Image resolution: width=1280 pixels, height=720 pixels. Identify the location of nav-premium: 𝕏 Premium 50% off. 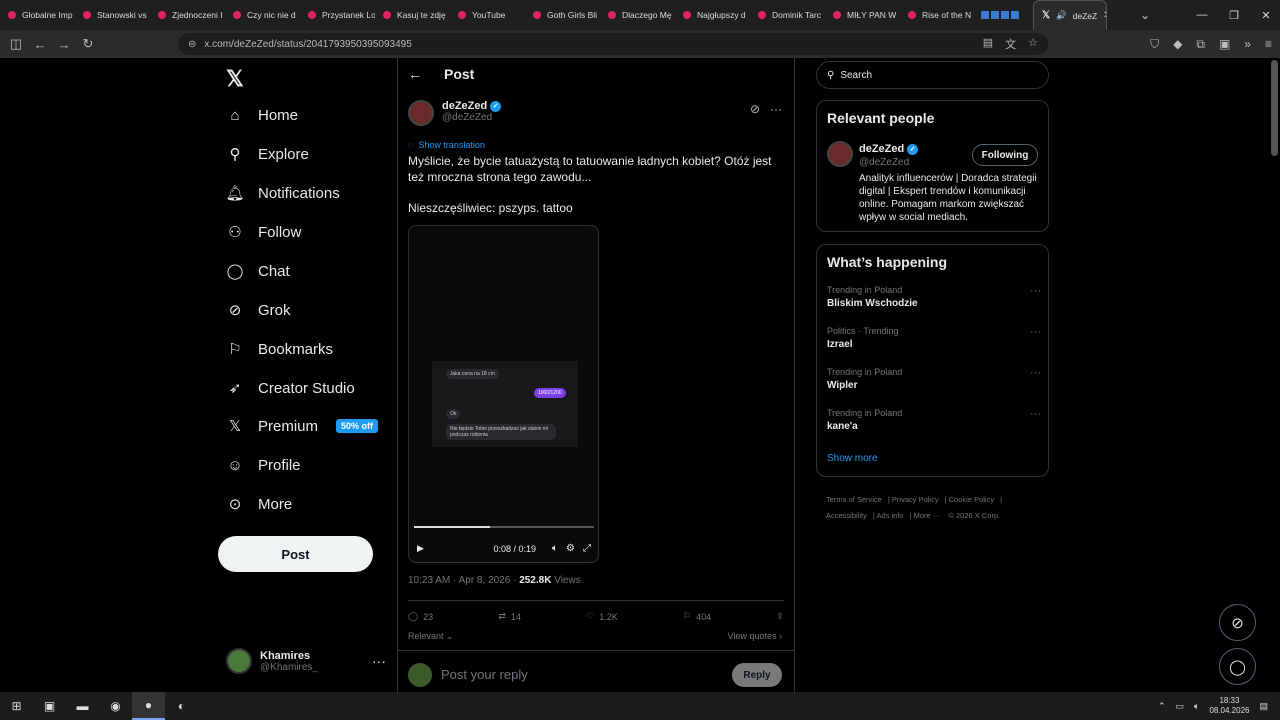
(302, 426).